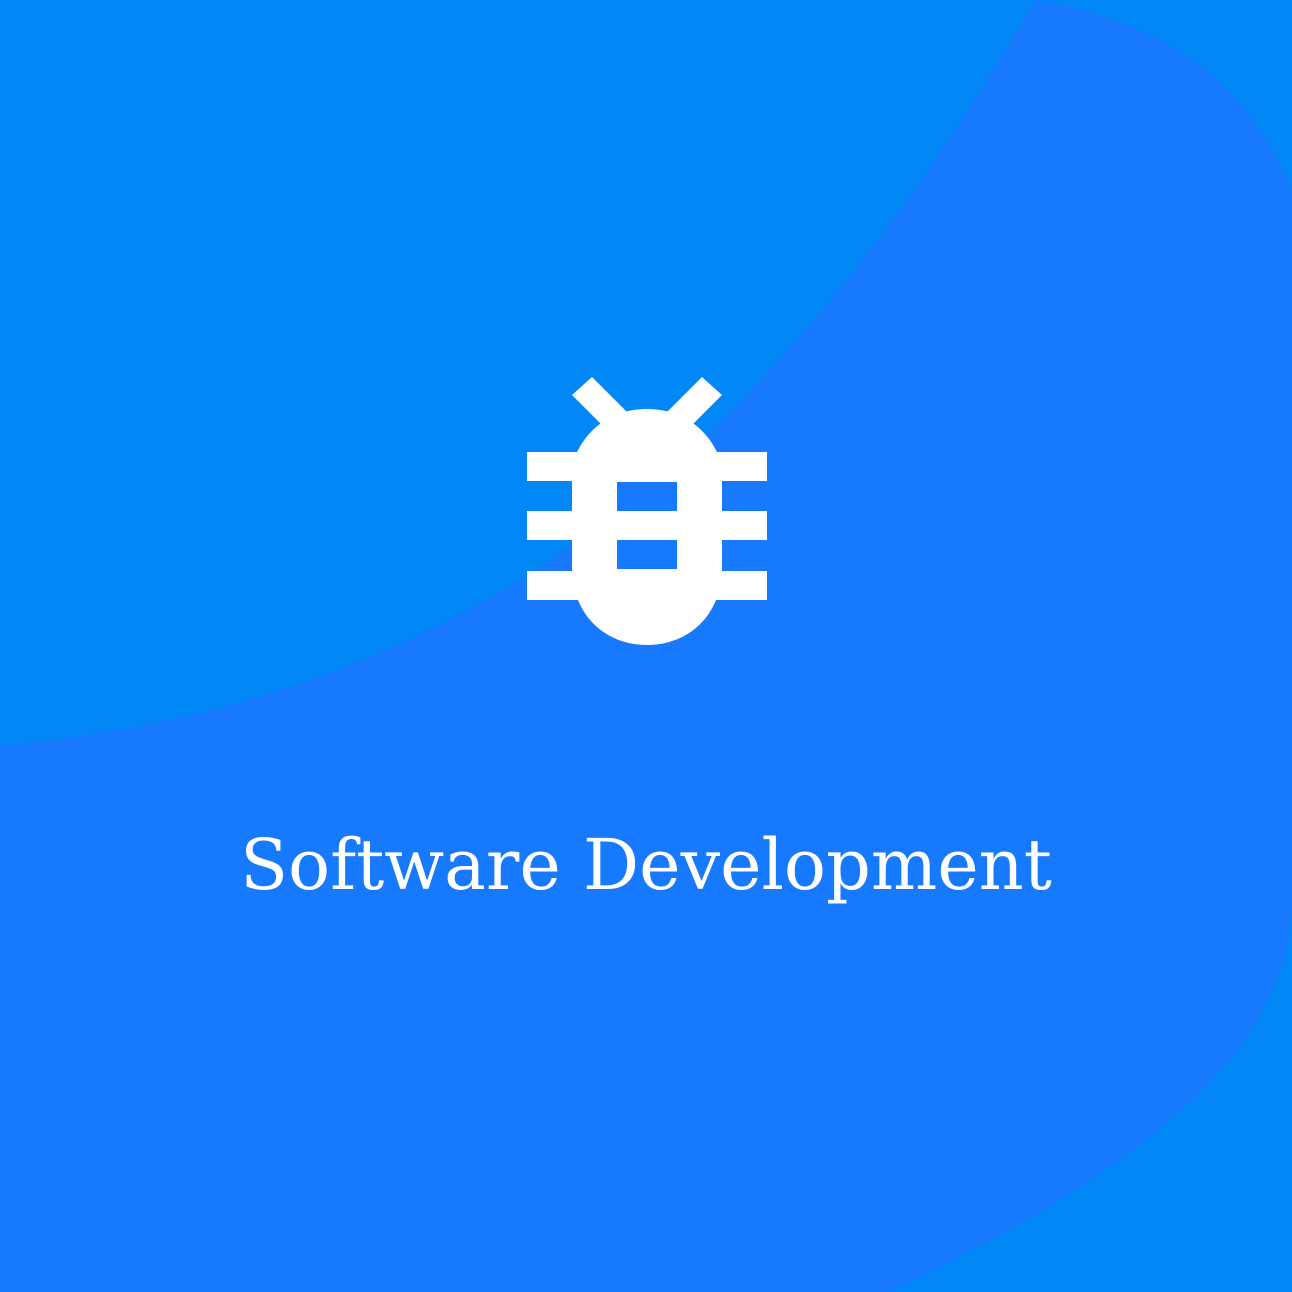  I want to click on bug-icon, so click(647, 511).